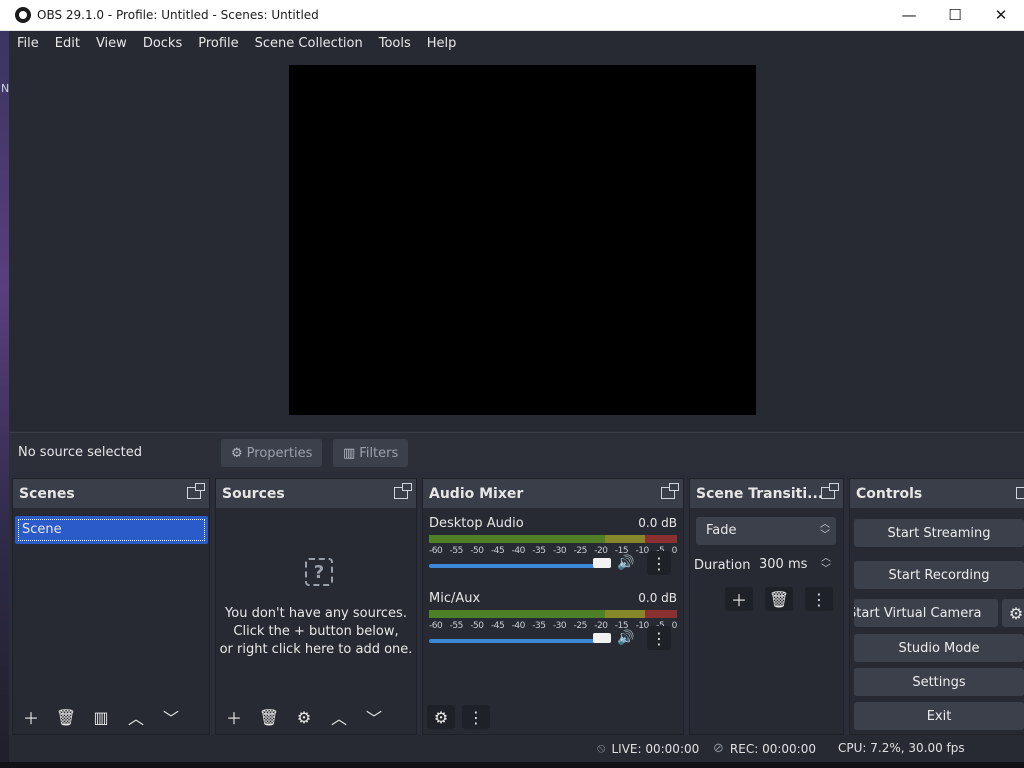 Image resolution: width=1024 pixels, height=768 pixels. I want to click on live-status: ⦸ LIVE: 00:00:00, so click(648, 748).